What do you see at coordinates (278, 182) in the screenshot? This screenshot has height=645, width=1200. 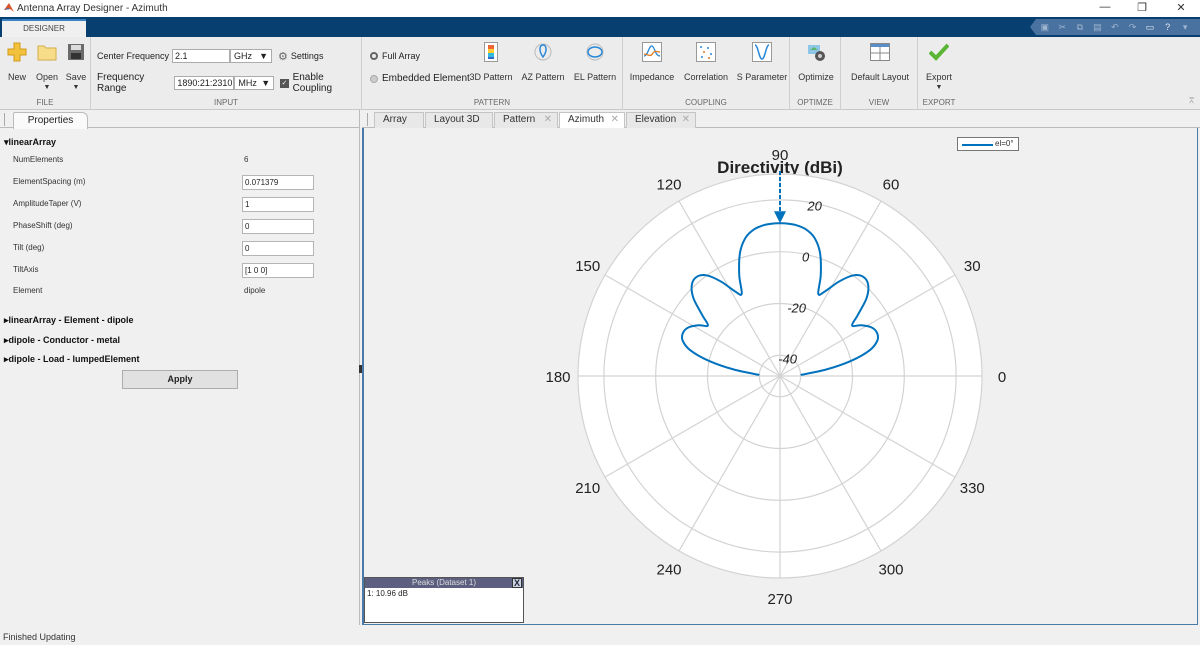 I see `element-spacing-input: 0.071379` at bounding box center [278, 182].